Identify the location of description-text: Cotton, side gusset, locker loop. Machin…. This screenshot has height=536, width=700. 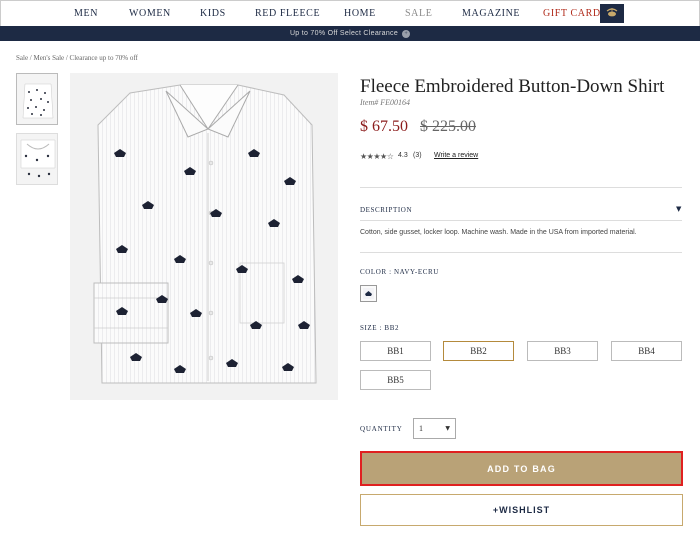
(498, 232).